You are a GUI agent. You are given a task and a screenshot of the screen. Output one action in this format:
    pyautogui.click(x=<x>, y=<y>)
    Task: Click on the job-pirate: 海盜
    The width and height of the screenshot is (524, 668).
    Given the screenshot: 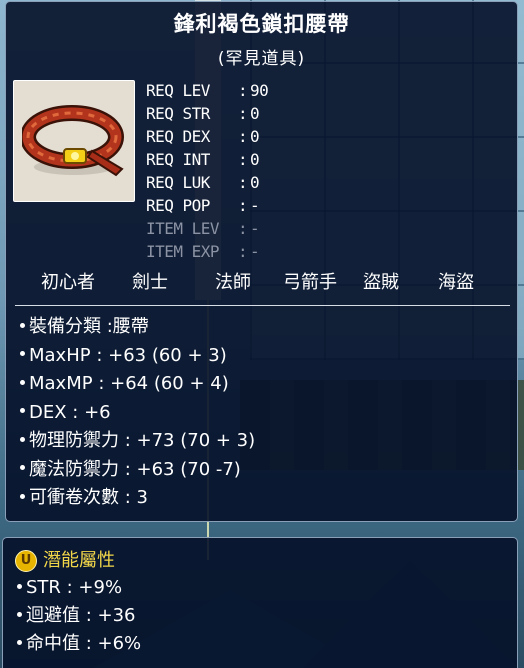 What is the action you would take?
    pyautogui.click(x=456, y=282)
    